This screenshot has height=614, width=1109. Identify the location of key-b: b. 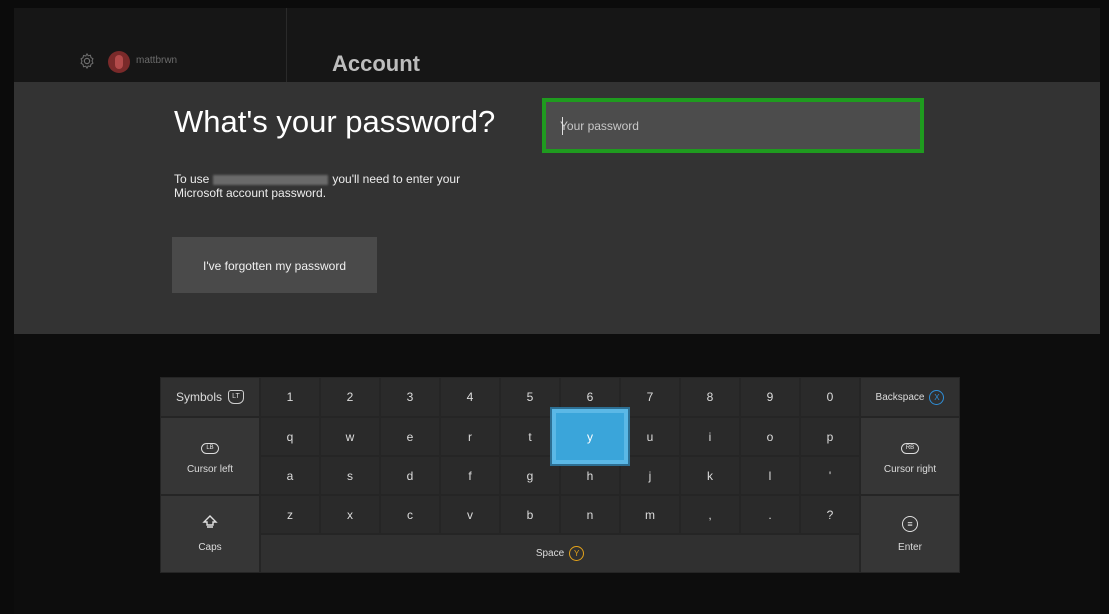
(530, 514).